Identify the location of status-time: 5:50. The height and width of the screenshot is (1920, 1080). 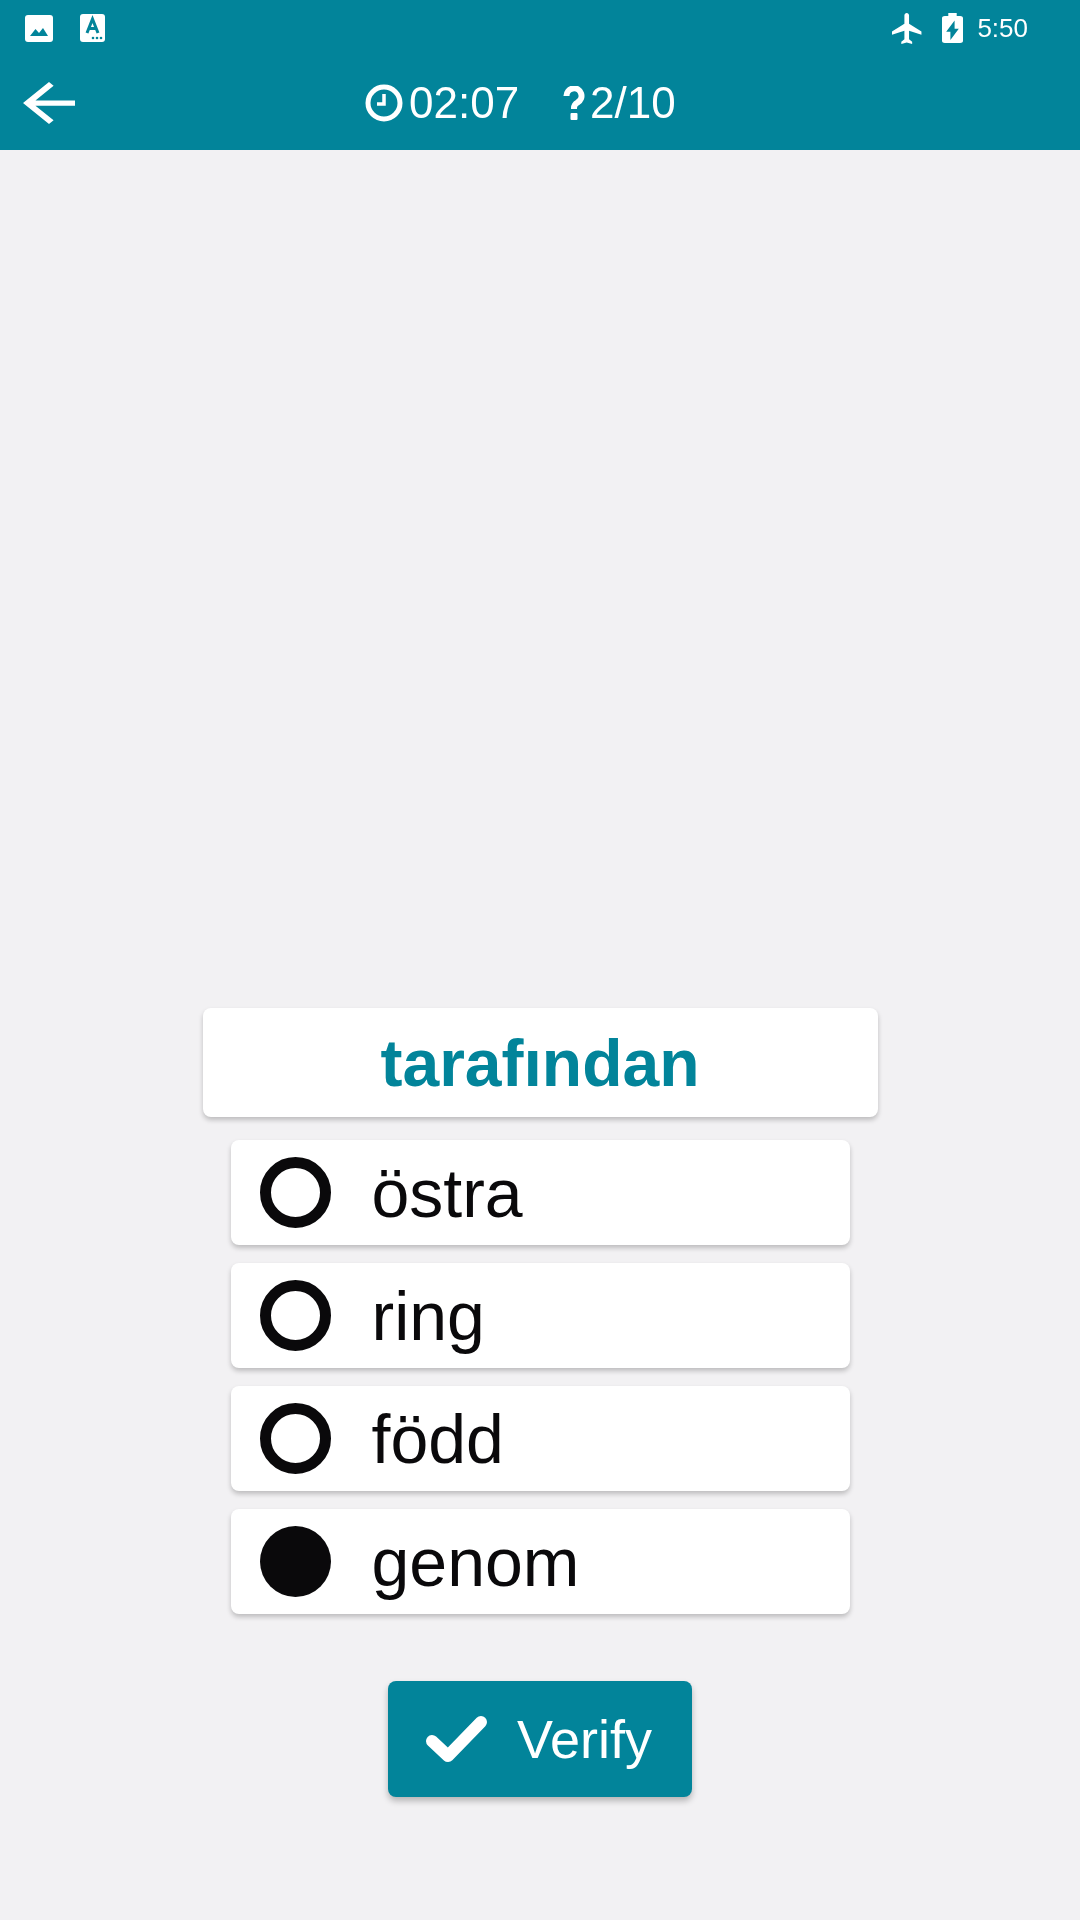
(1002, 28).